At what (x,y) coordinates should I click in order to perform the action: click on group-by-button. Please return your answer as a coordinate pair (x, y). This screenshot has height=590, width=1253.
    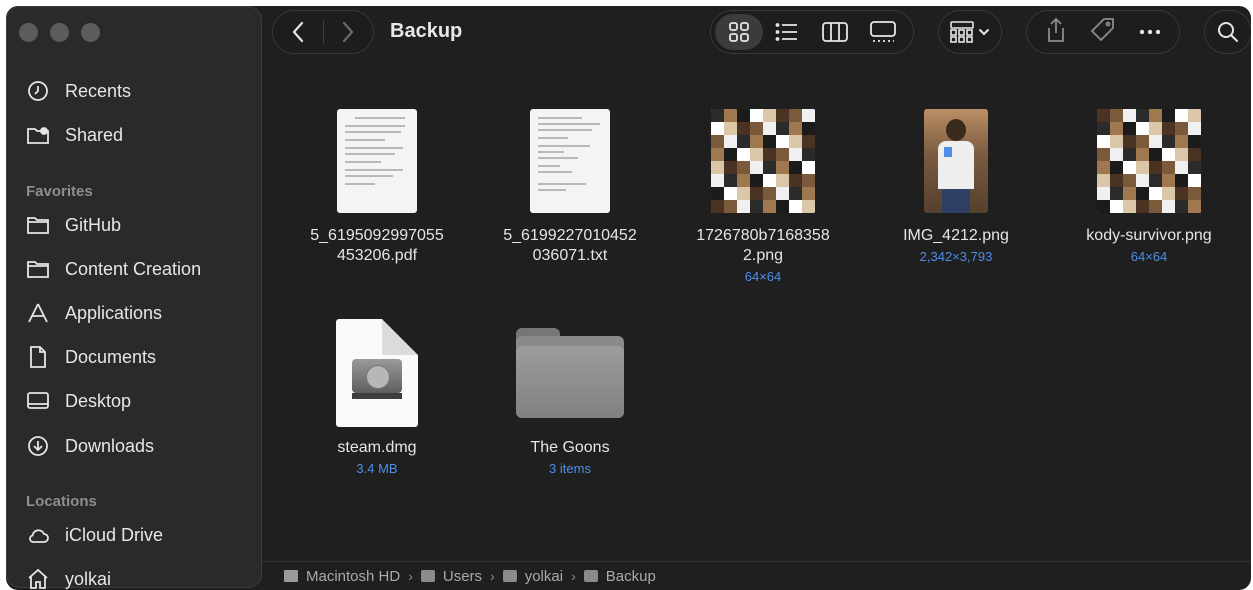
    Looking at the image, I should click on (970, 32).